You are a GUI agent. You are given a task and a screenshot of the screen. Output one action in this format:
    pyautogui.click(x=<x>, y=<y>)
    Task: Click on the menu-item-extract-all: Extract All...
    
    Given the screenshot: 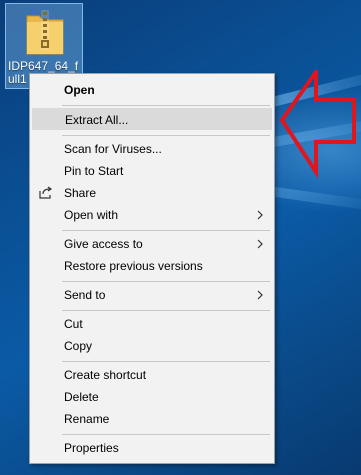 What is the action you would take?
    pyautogui.click(x=152, y=119)
    